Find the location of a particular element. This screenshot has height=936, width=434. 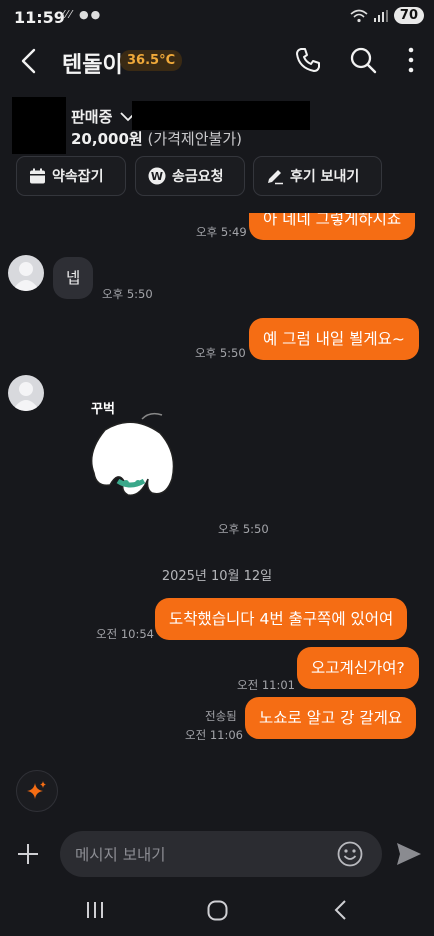

send-review-label: 후기 보내기 is located at coordinates (325, 177).